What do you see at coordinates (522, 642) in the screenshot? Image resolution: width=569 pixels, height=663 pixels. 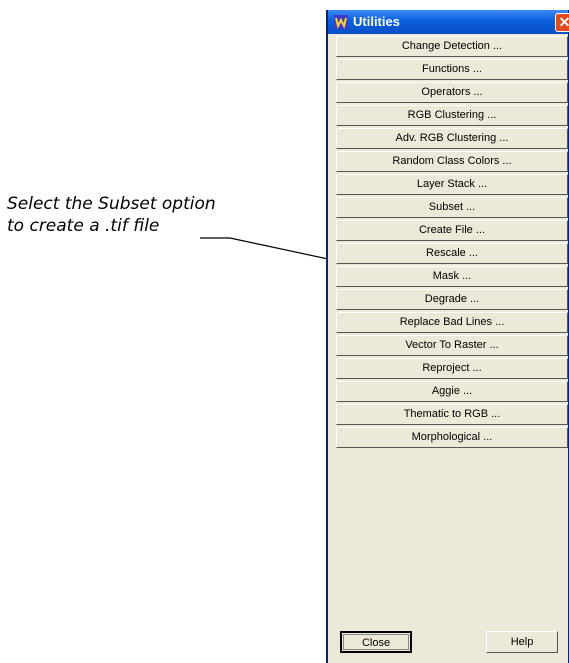 I see `help-button: Help` at bounding box center [522, 642].